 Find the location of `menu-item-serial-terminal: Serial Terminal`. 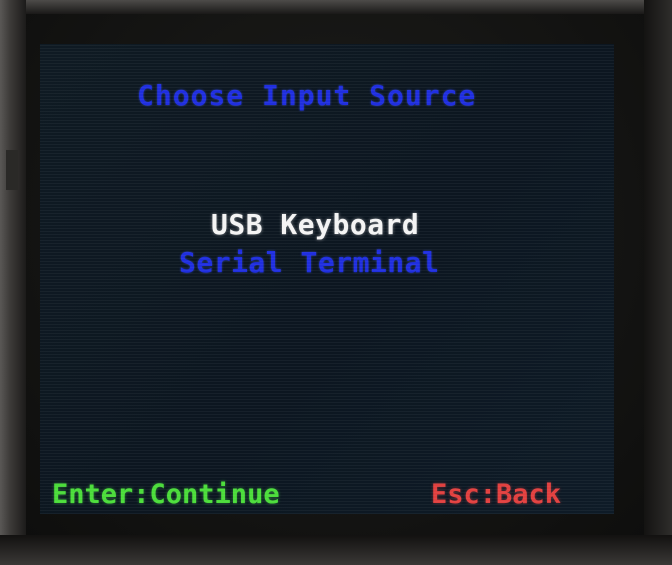

menu-item-serial-terminal: Serial Terminal is located at coordinates (309, 263).